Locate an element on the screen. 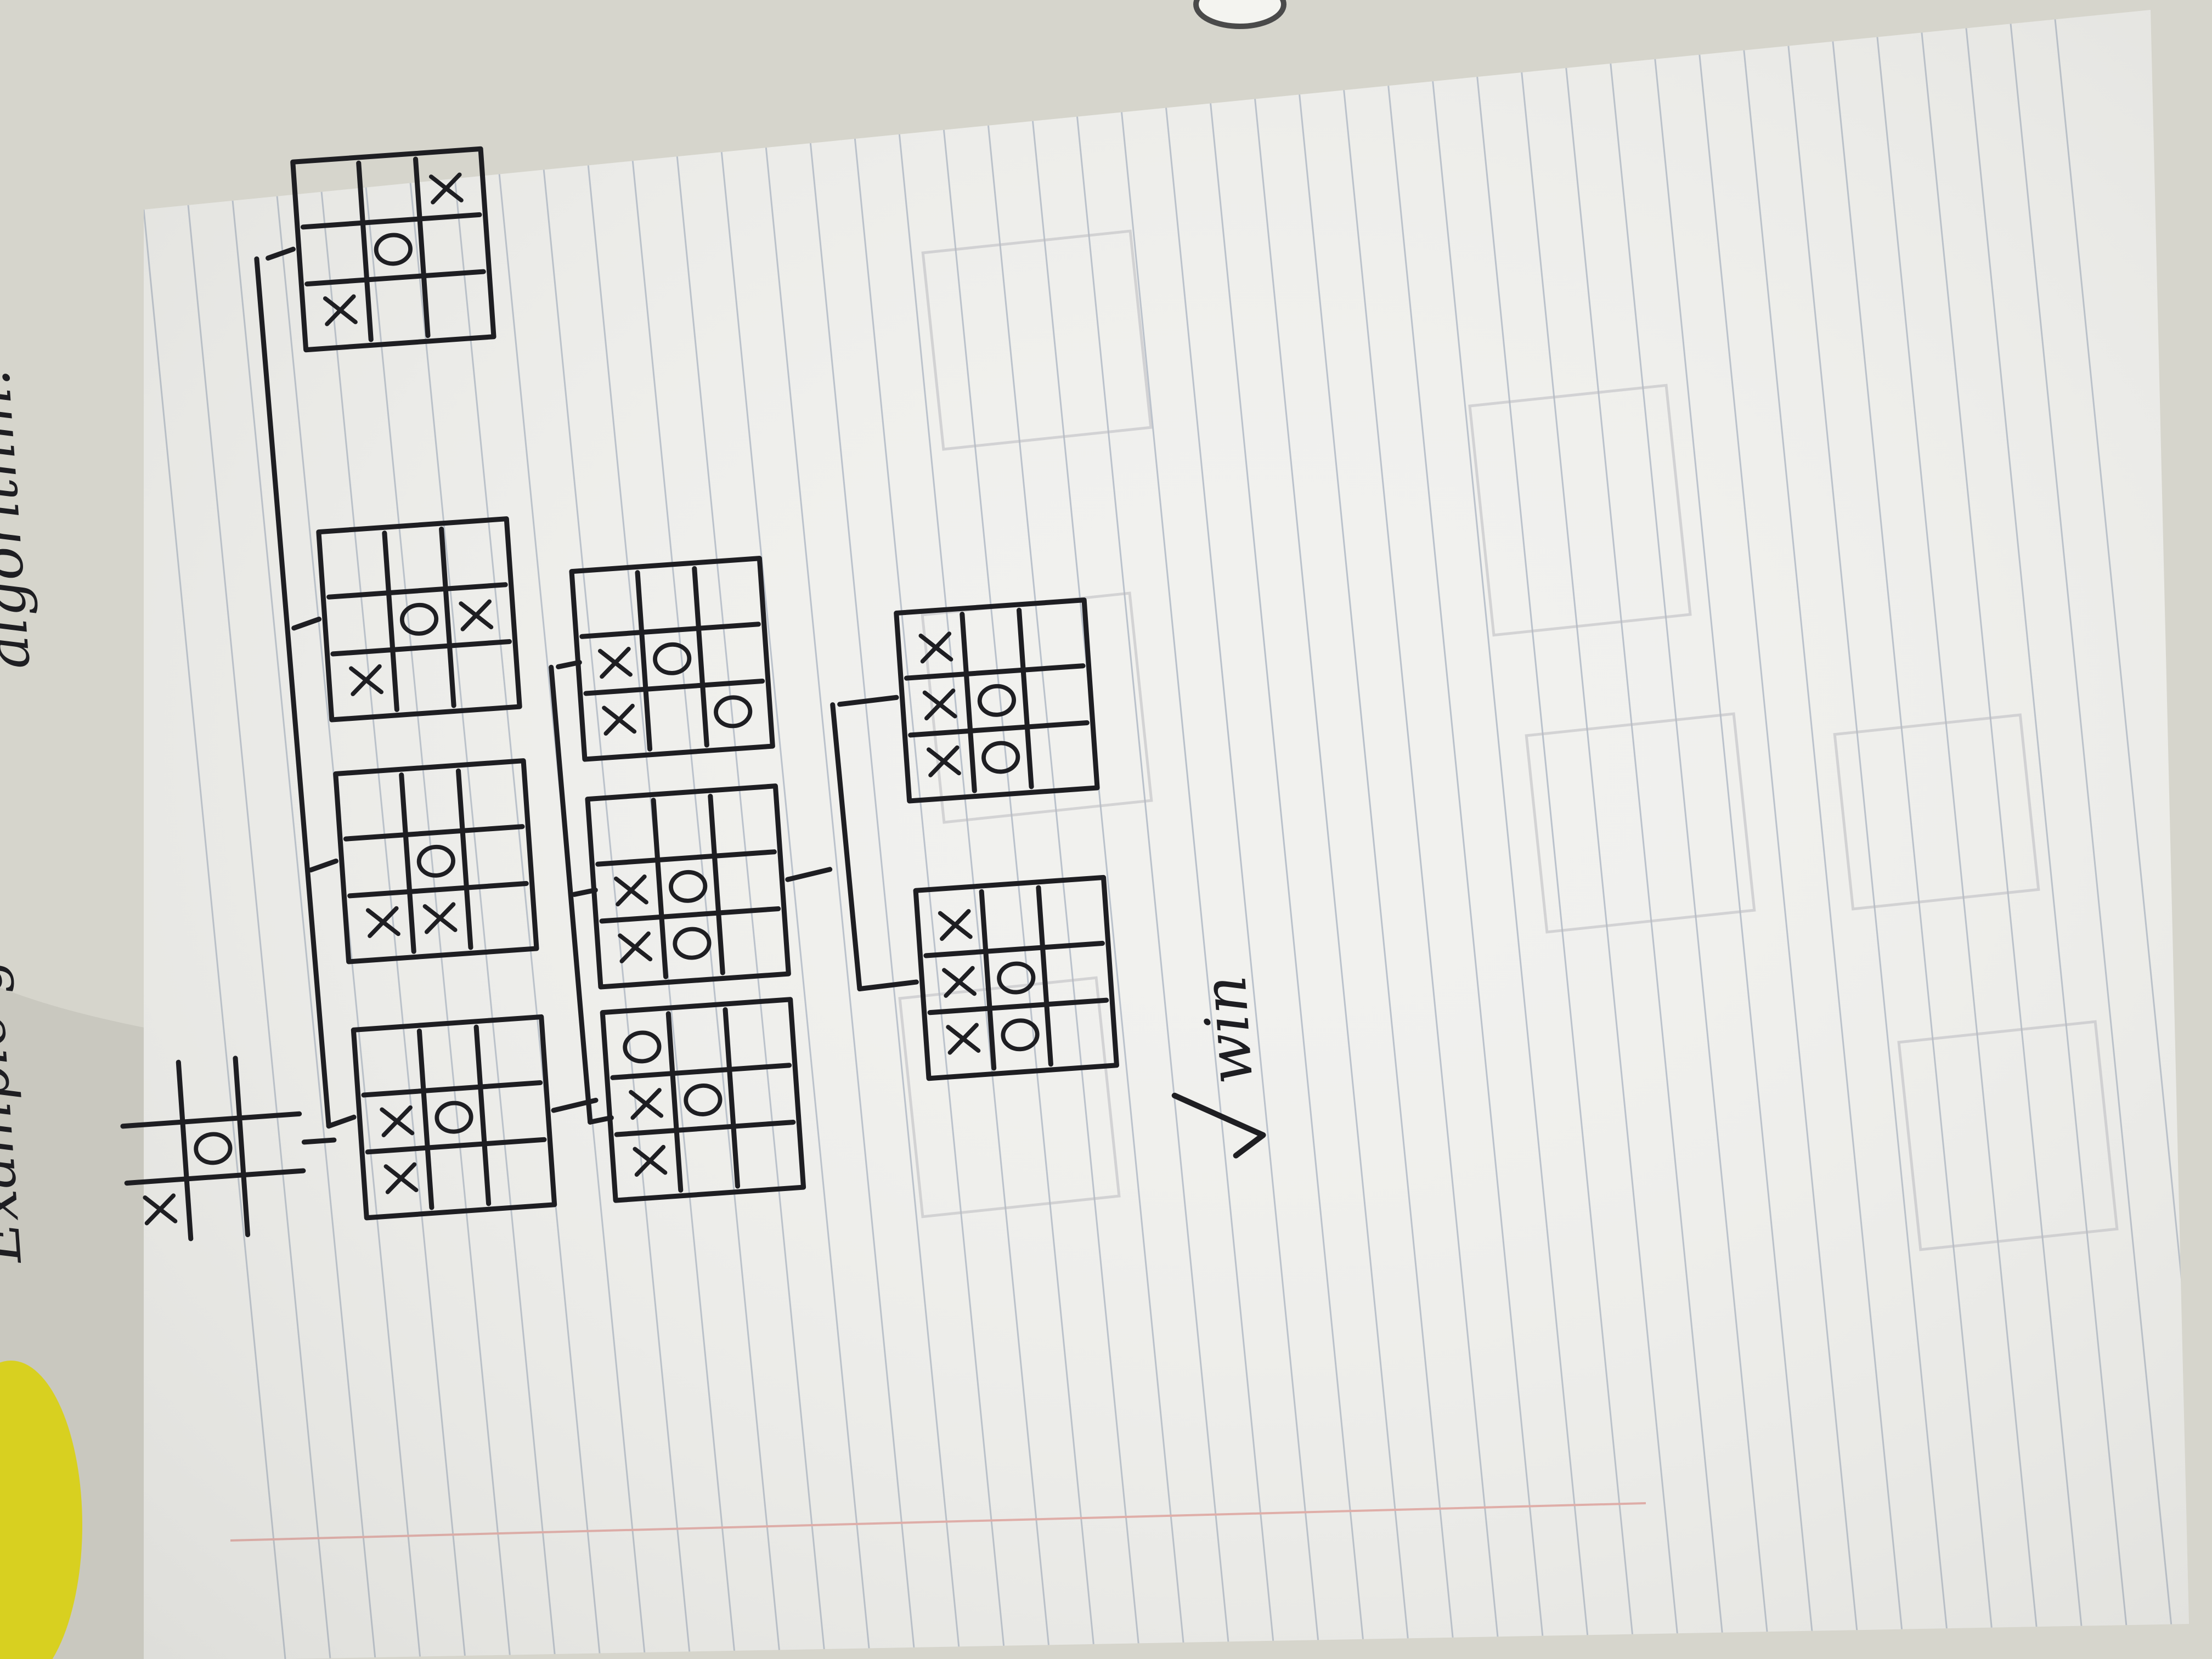  object-top is located at coordinates (1239, 14).